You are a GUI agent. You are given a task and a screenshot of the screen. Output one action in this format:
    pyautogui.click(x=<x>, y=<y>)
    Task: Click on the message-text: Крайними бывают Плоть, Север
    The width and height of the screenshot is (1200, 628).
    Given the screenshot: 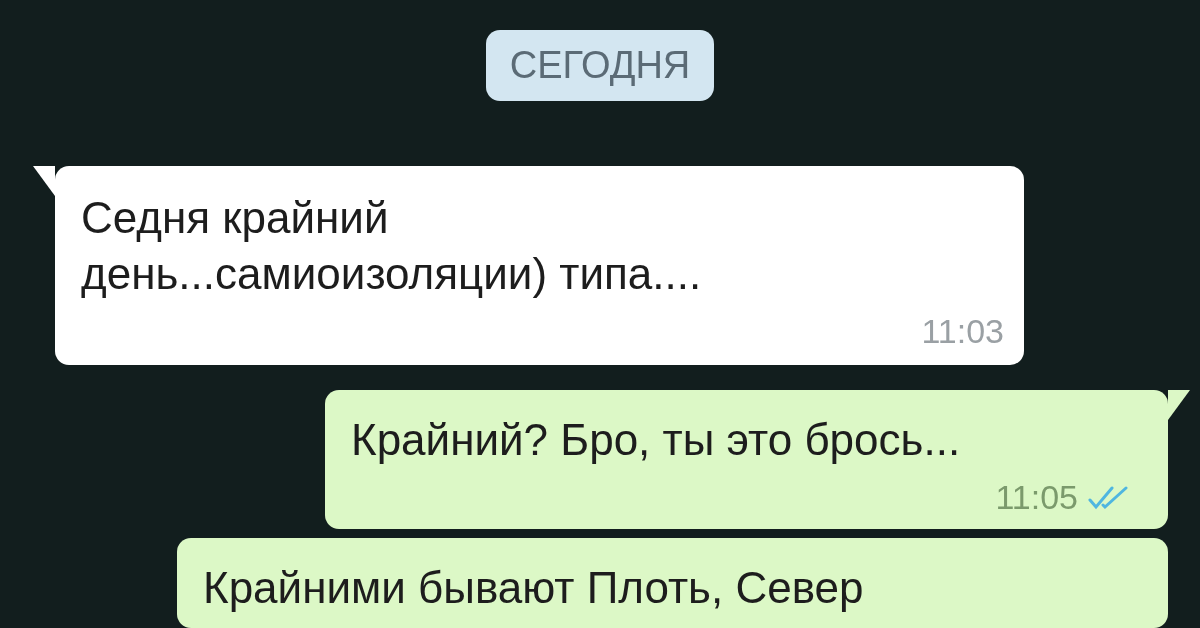 What is the action you would take?
    pyautogui.click(x=534, y=588)
    